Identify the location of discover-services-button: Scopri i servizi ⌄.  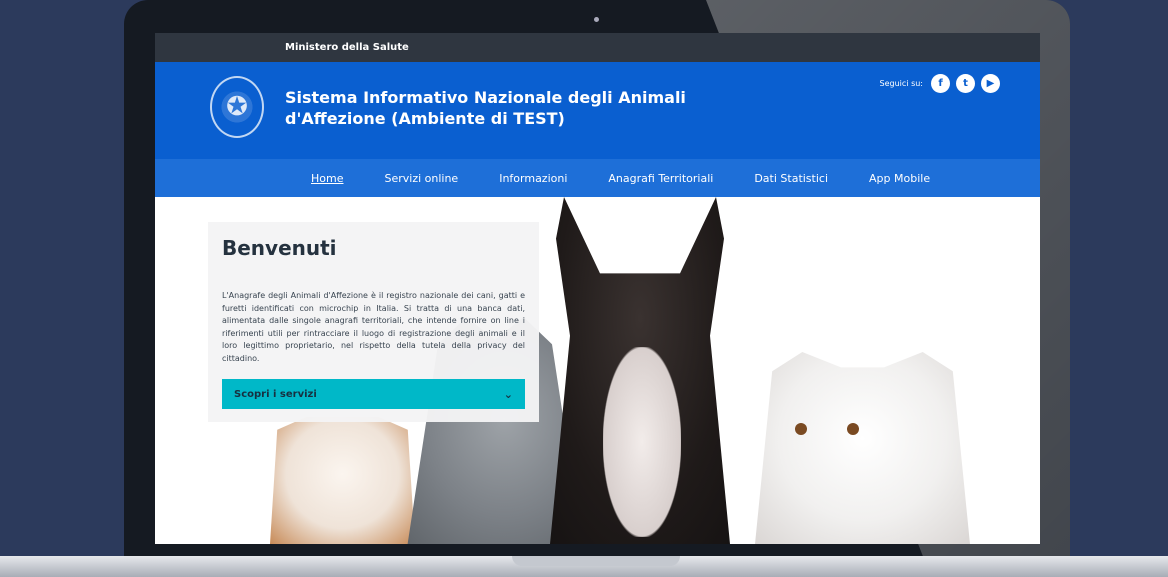
(373, 394).